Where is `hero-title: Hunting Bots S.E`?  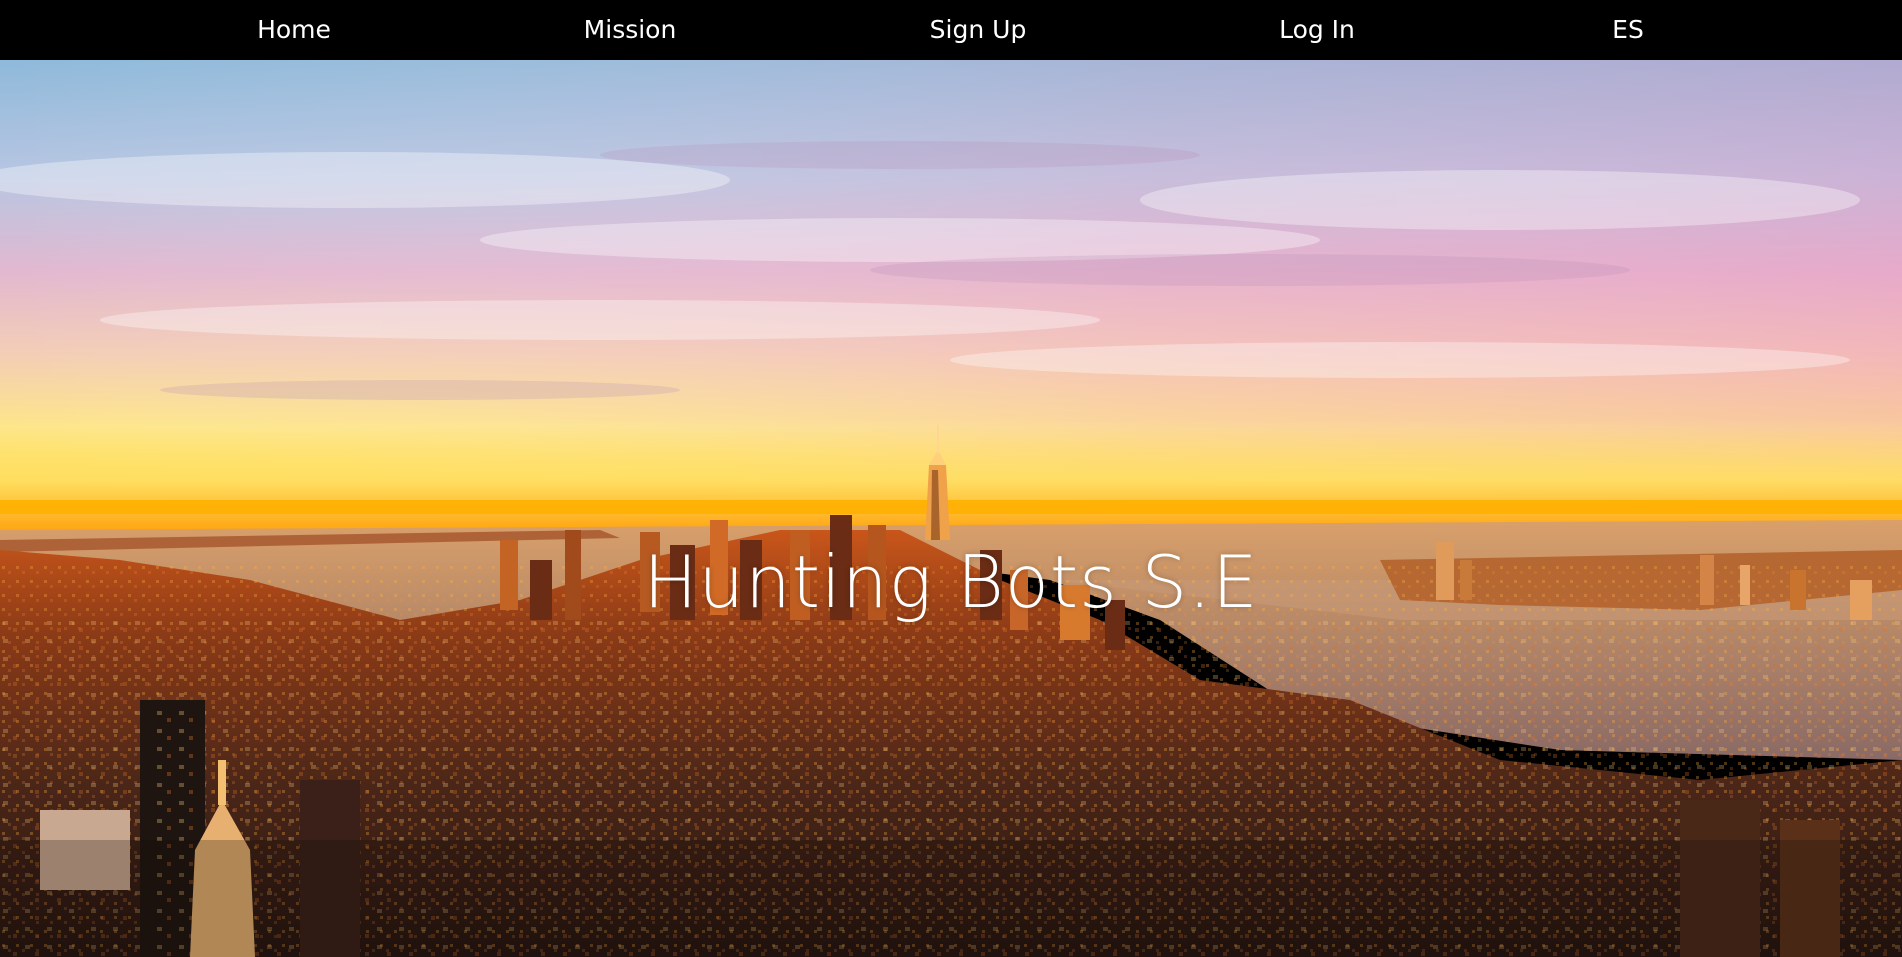
hero-title: Hunting Bots S.E is located at coordinates (951, 582).